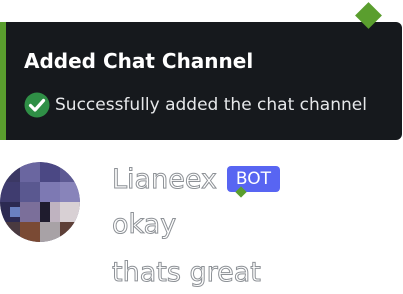 The height and width of the screenshot is (294, 403). Describe the element at coordinates (253, 179) in the screenshot. I see `bot-badge: BOT` at that location.